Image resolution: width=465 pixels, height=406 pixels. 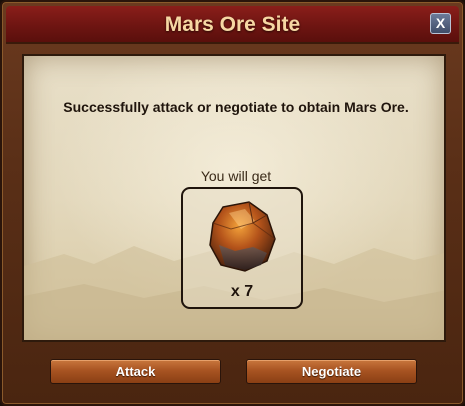 What do you see at coordinates (440, 23) in the screenshot?
I see `close-button: X` at bounding box center [440, 23].